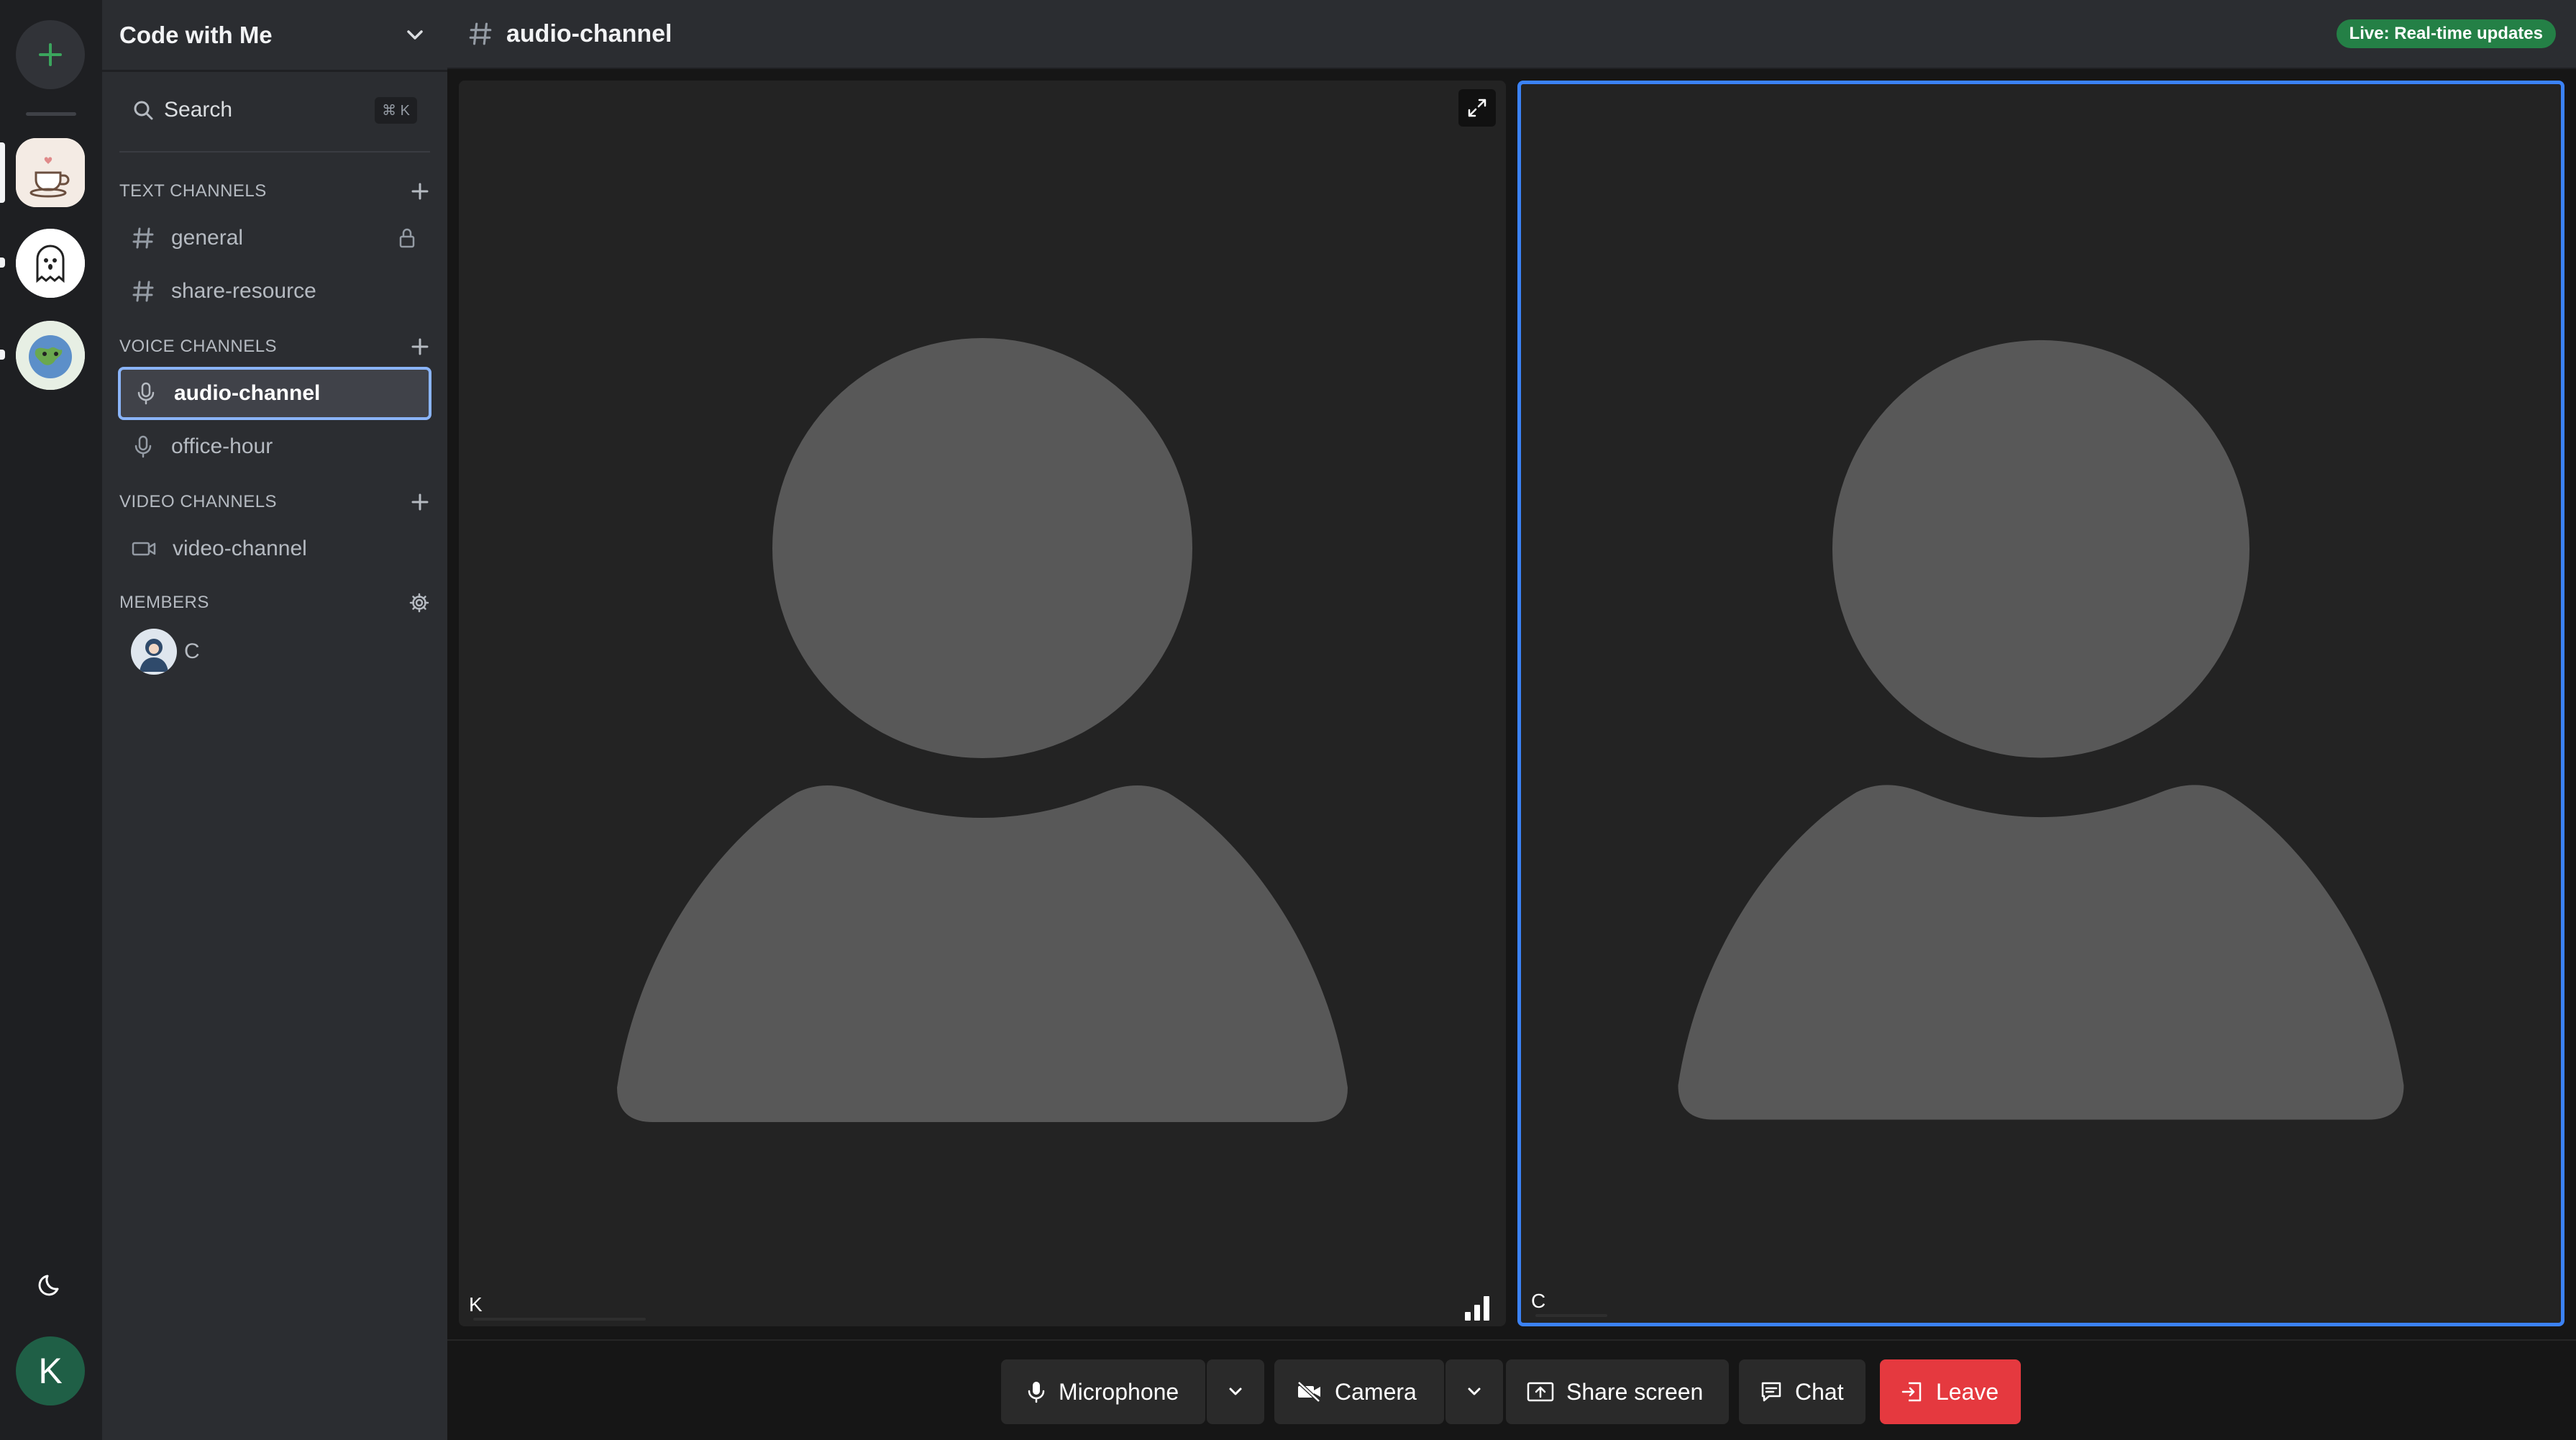 The height and width of the screenshot is (1440, 2576). I want to click on signal-icon, so click(1477, 1303).